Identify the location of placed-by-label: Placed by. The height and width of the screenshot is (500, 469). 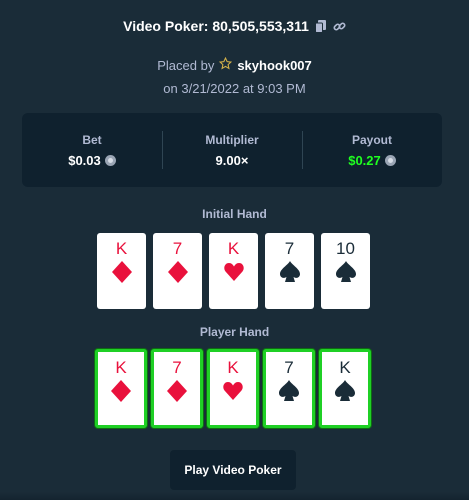
(186, 65).